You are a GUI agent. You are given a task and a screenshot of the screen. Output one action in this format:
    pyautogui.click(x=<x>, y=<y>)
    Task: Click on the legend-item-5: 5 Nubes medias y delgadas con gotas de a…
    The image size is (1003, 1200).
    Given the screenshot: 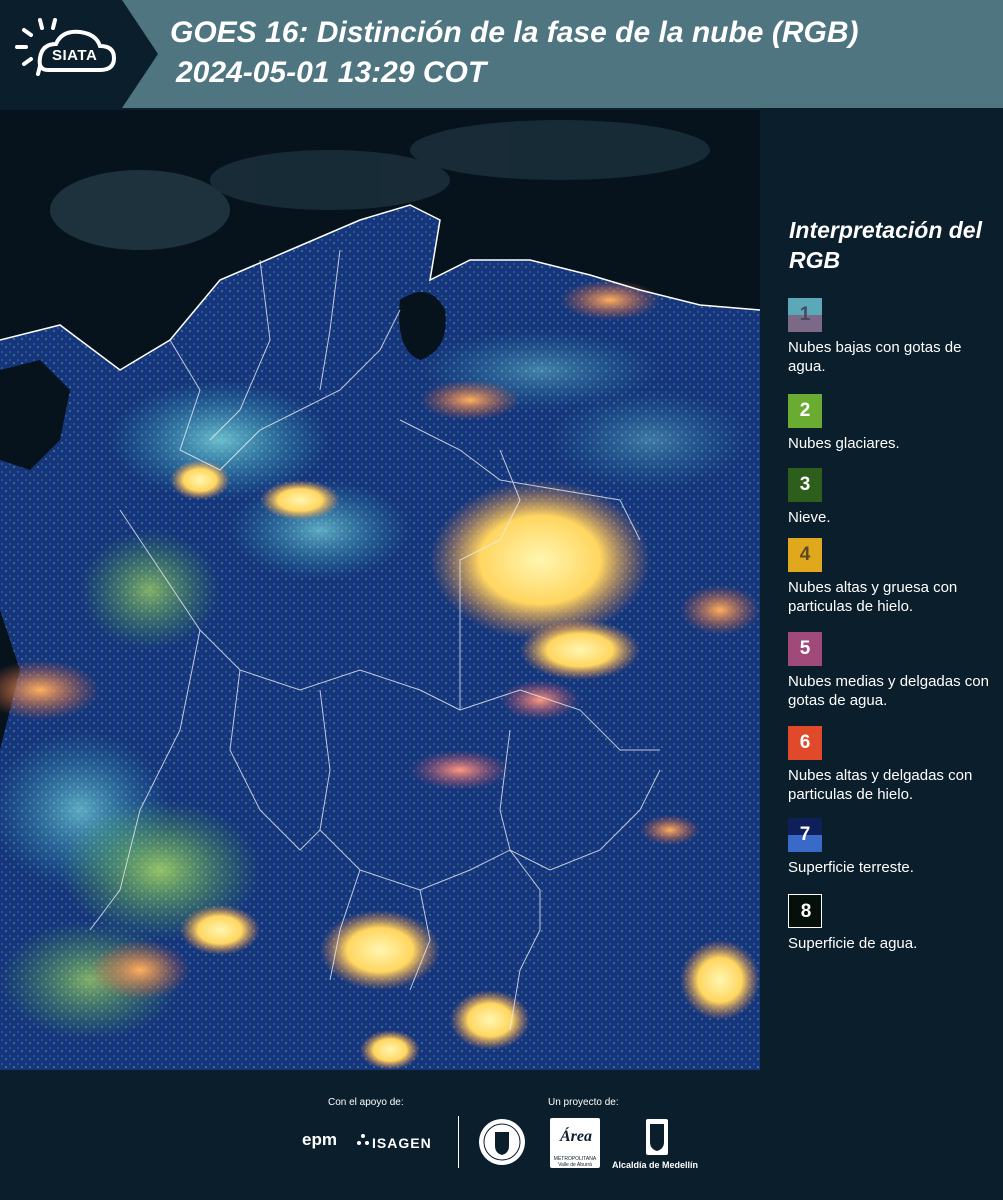 What is the action you would take?
    pyautogui.click(x=893, y=671)
    